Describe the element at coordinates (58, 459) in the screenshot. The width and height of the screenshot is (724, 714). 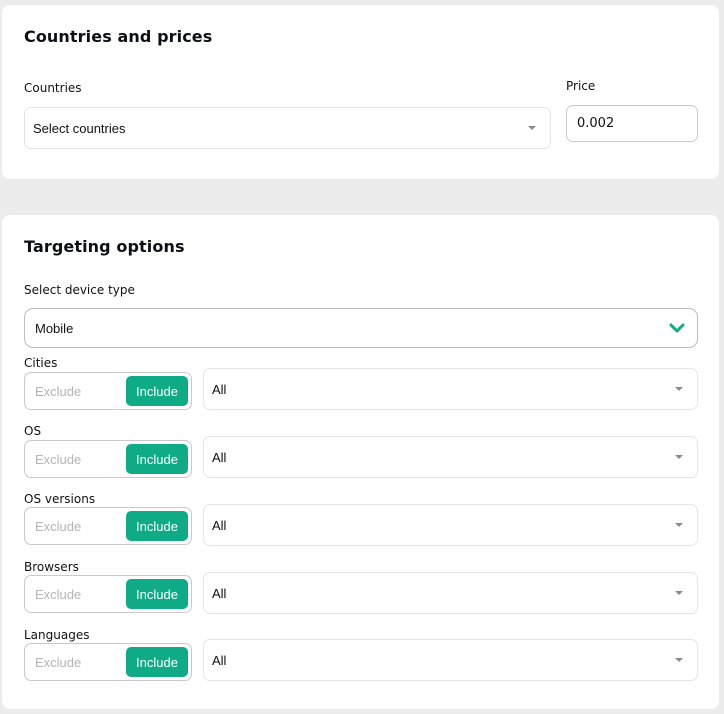
I see `os-exclude-option: Exclude` at that location.